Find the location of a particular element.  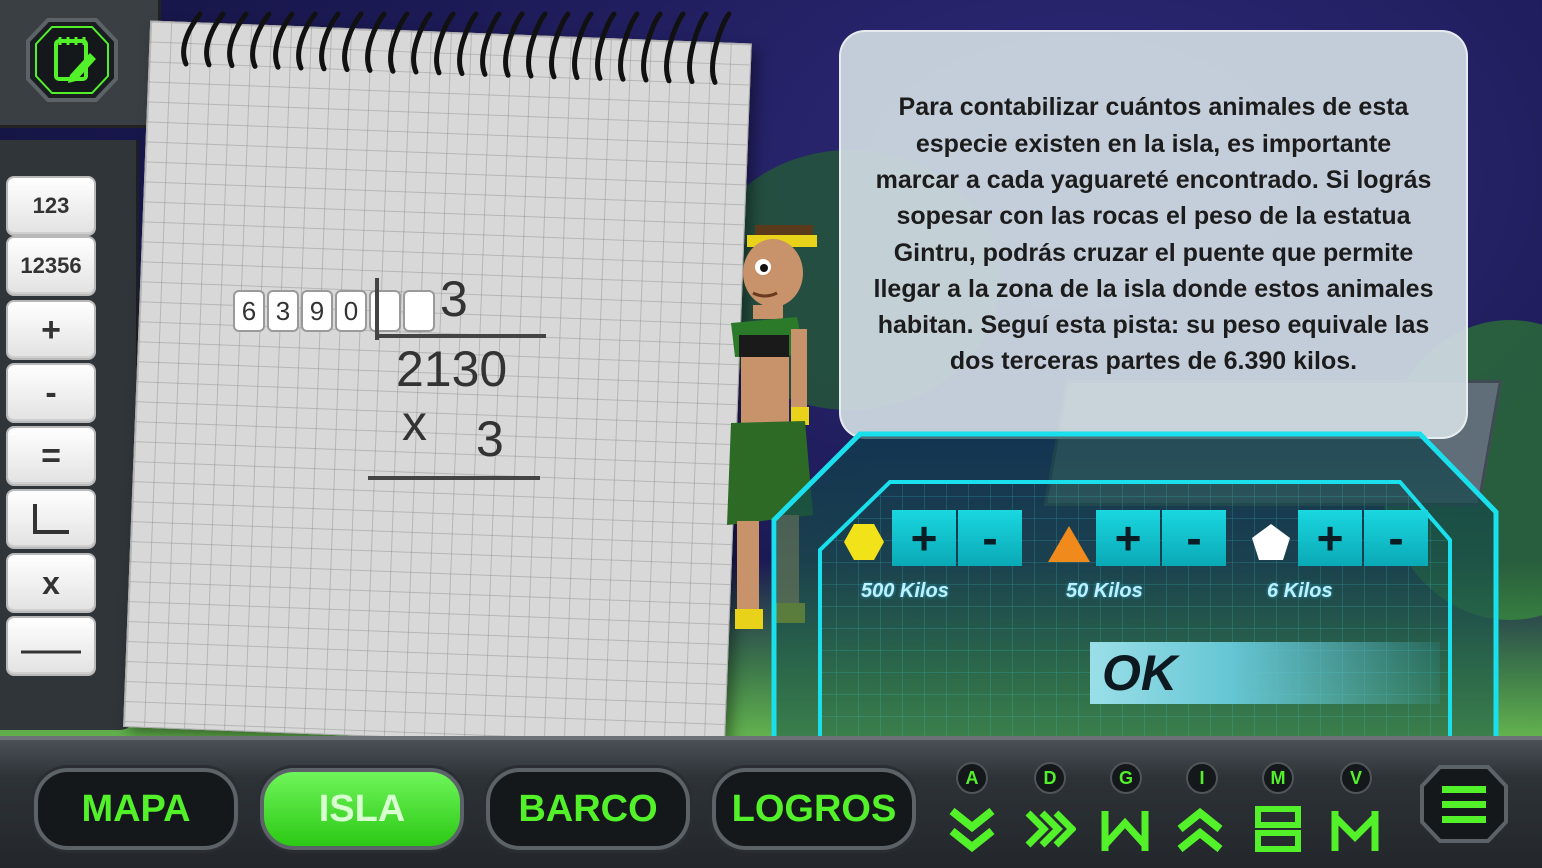

letter-badge-g: G is located at coordinates (1126, 778).